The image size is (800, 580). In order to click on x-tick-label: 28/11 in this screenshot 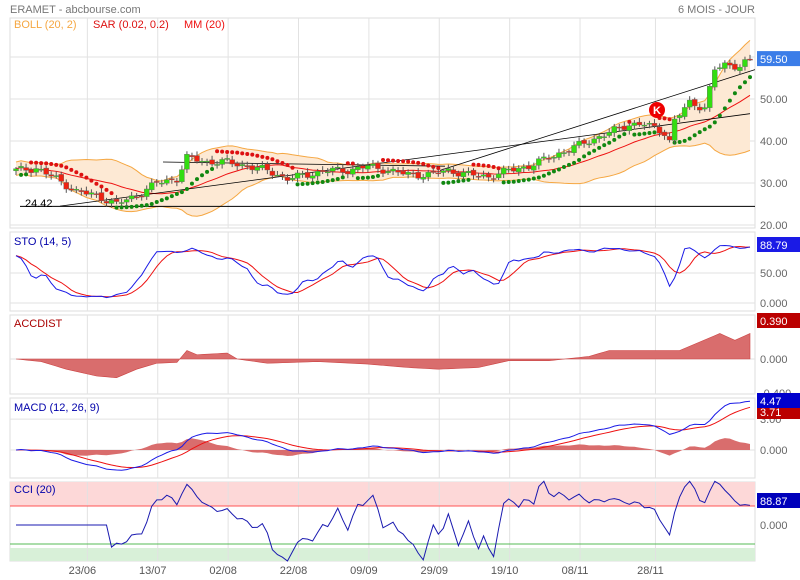, I will do `click(650, 571)`.